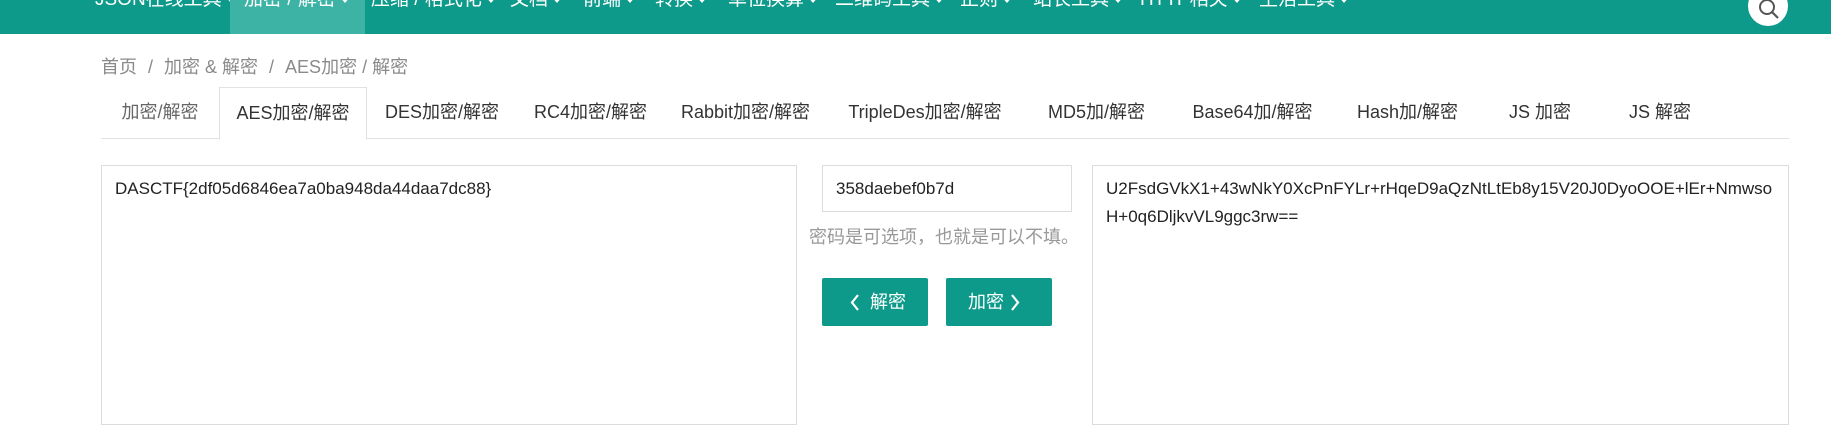 This screenshot has height=425, width=1831. What do you see at coordinates (529, 5) in the screenshot?
I see `nav-item-label: 文档` at bounding box center [529, 5].